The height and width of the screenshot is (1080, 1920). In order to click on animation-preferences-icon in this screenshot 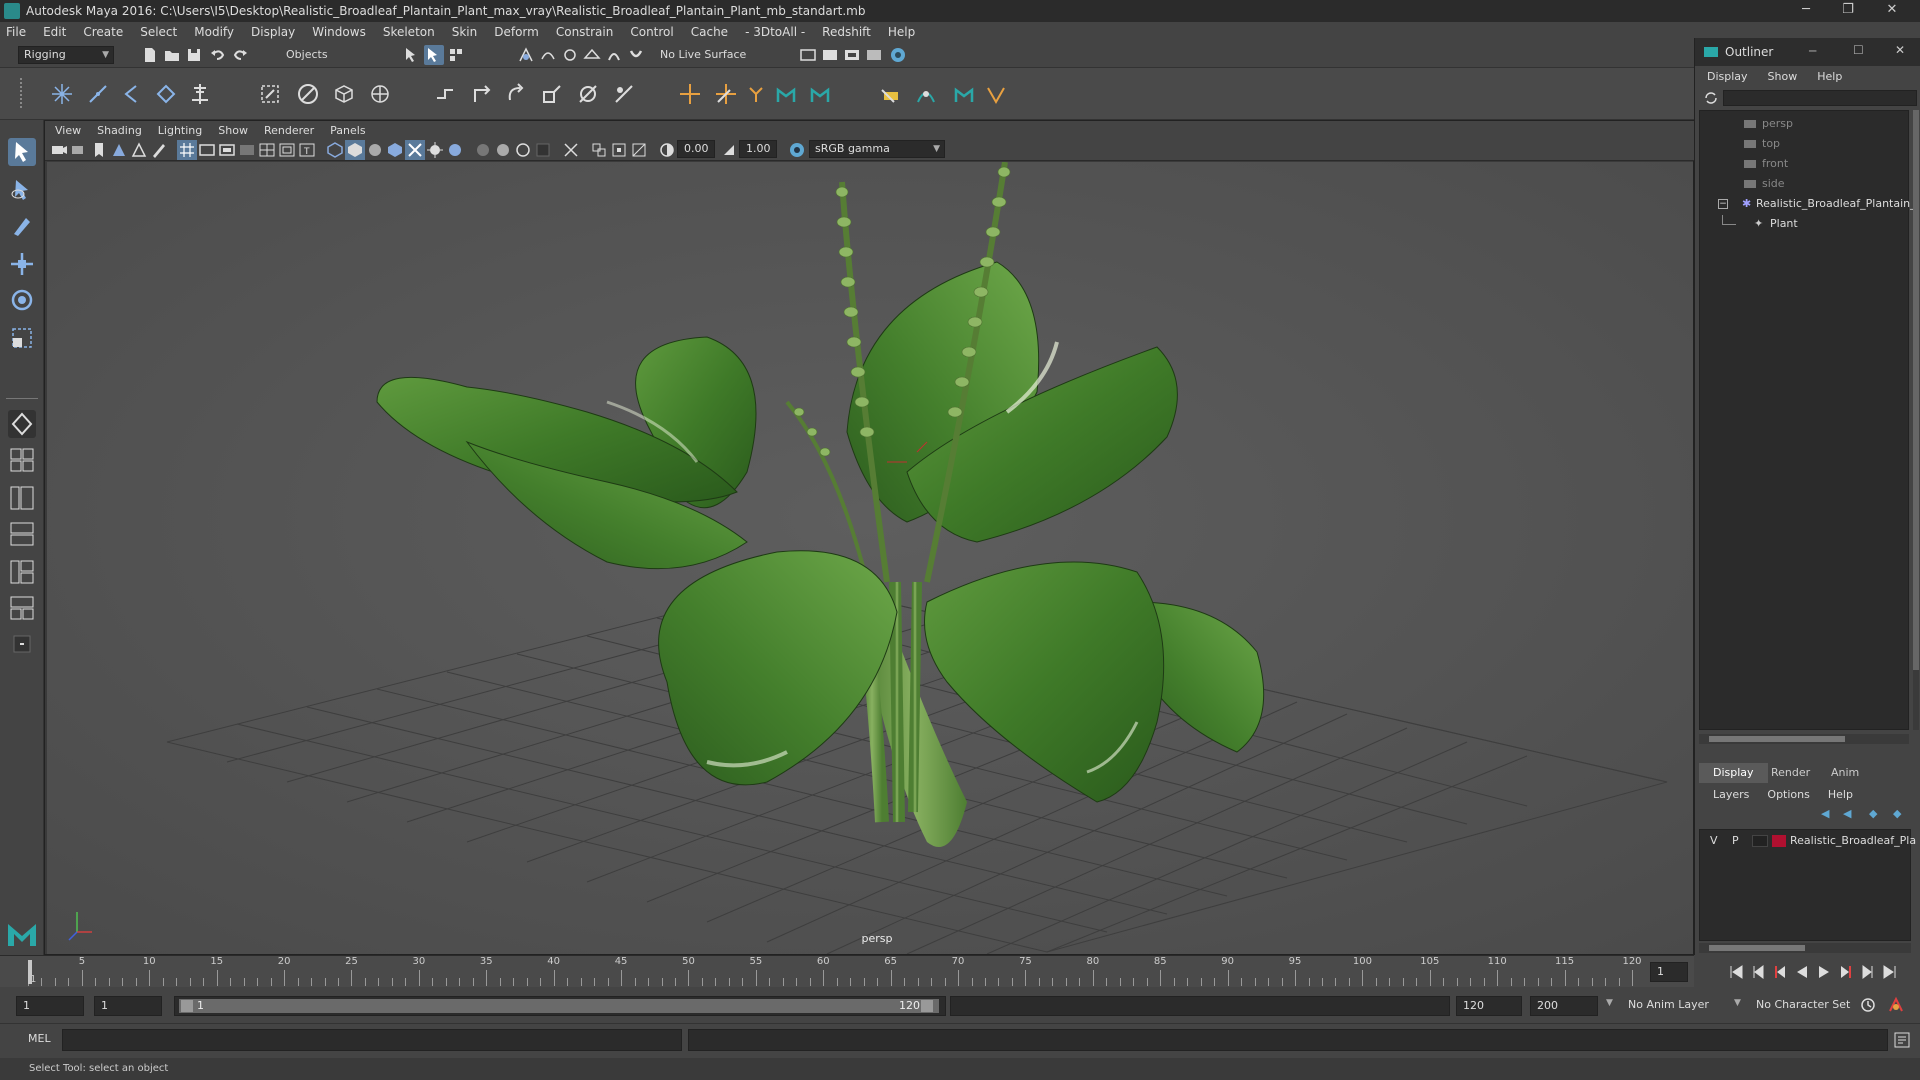, I will do `click(1896, 1005)`.